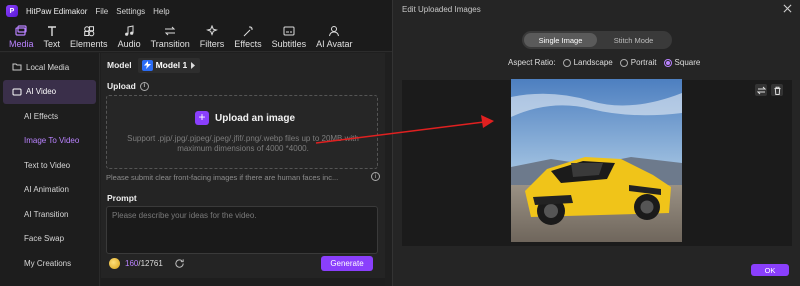 The width and height of the screenshot is (800, 286). What do you see at coordinates (119, 65) in the screenshot?
I see `model-label: Model` at bounding box center [119, 65].